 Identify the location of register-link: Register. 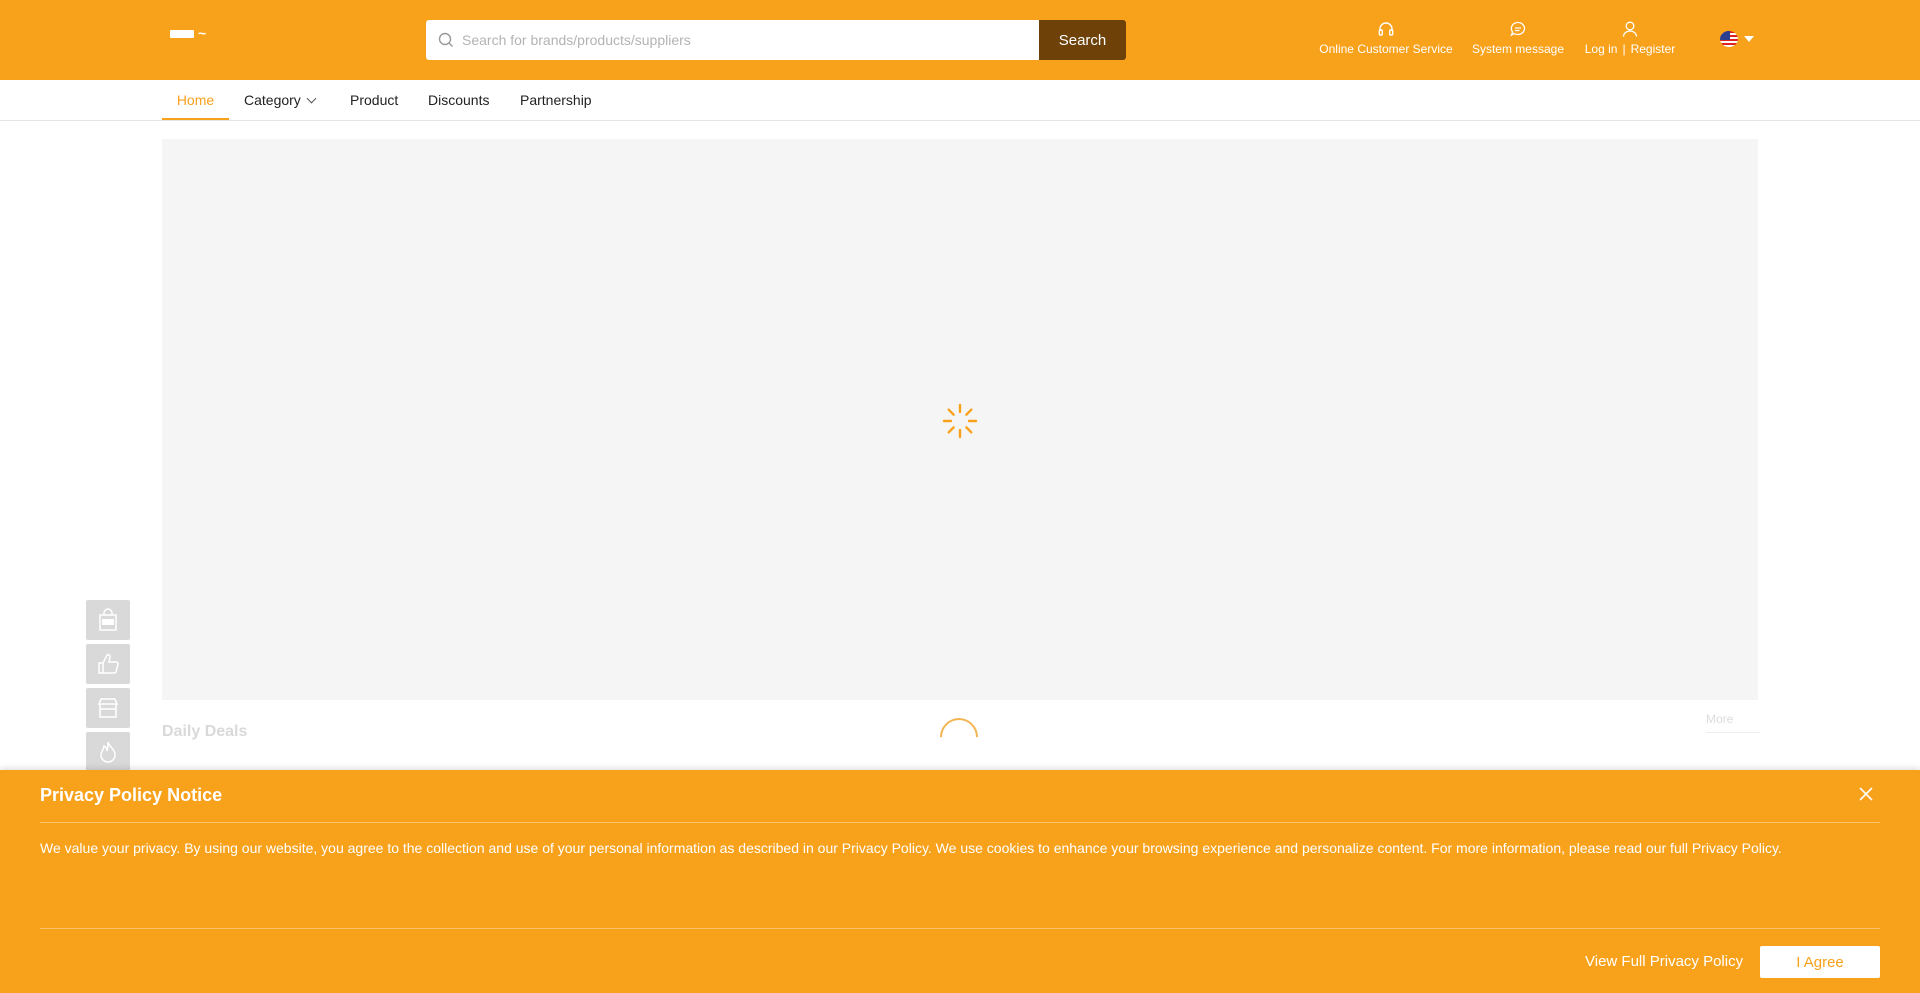
(1653, 49).